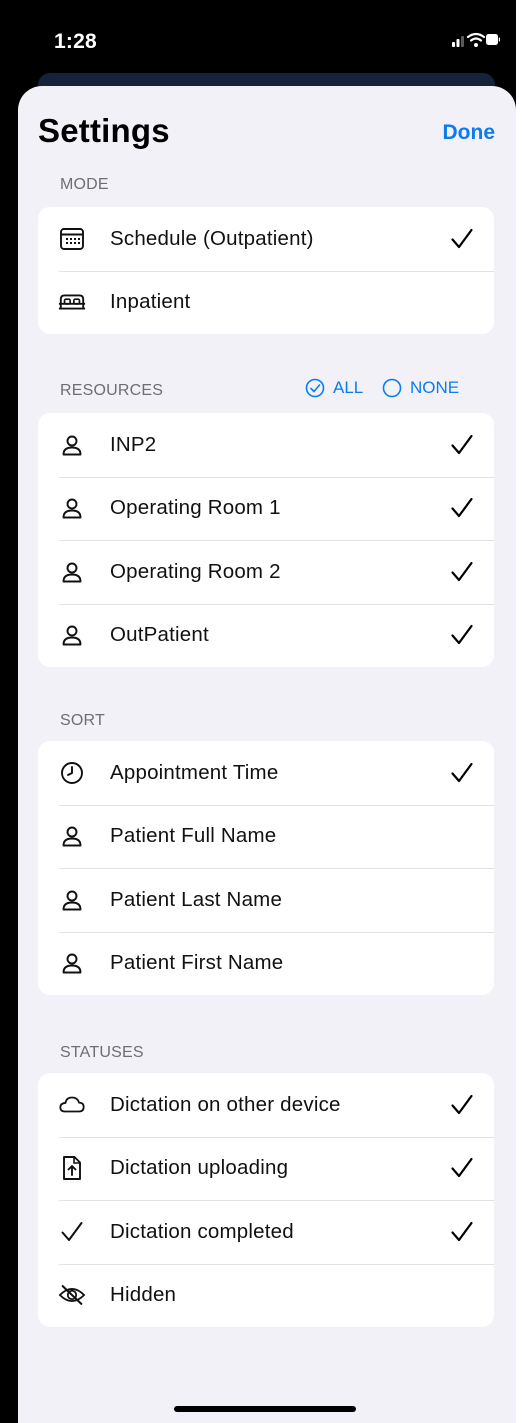 This screenshot has width=522, height=1423. I want to click on status-item-dictation-completed: Dictation completed, so click(266, 1232).